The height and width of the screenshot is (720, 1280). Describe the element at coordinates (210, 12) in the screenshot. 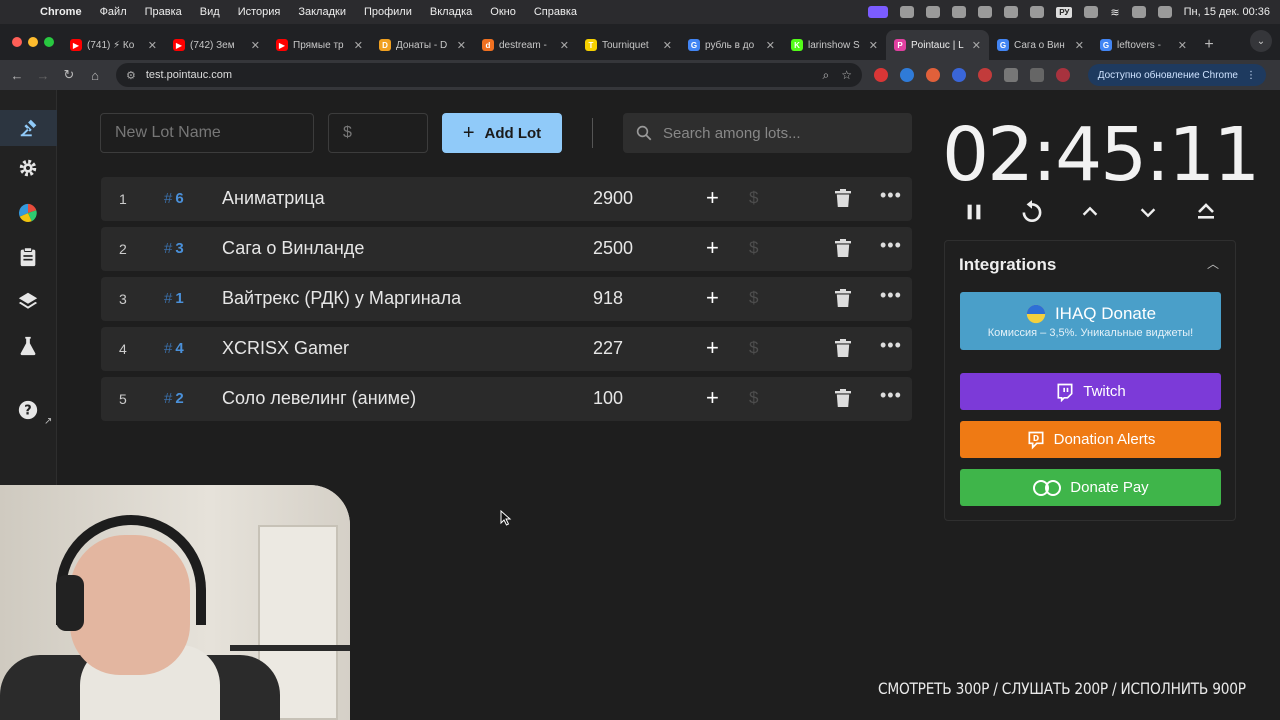

I see `menu-view: Вид` at that location.